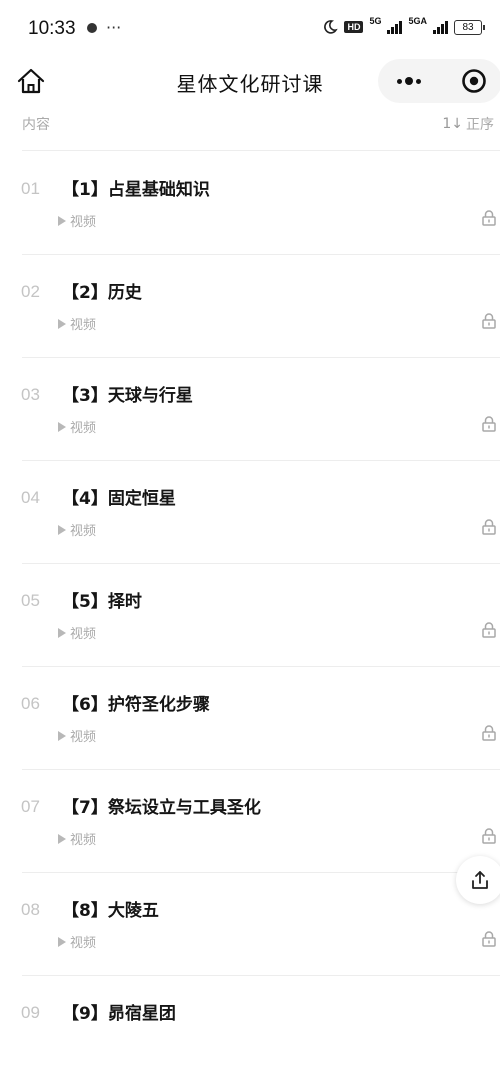 This screenshot has width=500, height=1079. I want to click on lesson-item: 07 【7】祭坛设立与工具圣化 视频, so click(250, 821).